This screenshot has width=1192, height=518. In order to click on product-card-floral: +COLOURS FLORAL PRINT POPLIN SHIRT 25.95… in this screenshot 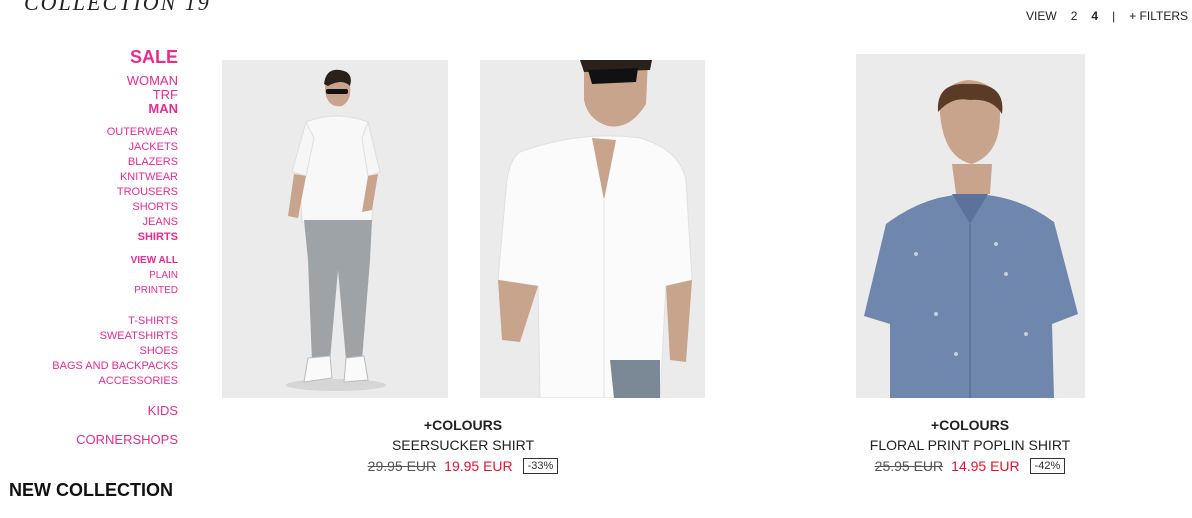, I will do `click(970, 445)`.